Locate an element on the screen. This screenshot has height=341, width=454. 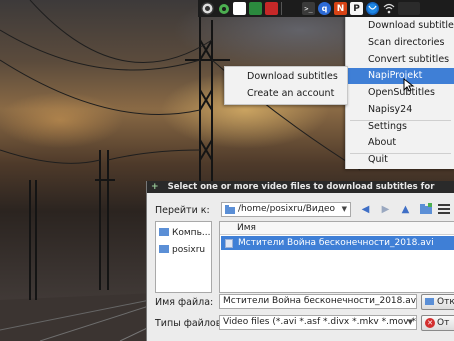
open-button: Откр is located at coordinates (437, 302).